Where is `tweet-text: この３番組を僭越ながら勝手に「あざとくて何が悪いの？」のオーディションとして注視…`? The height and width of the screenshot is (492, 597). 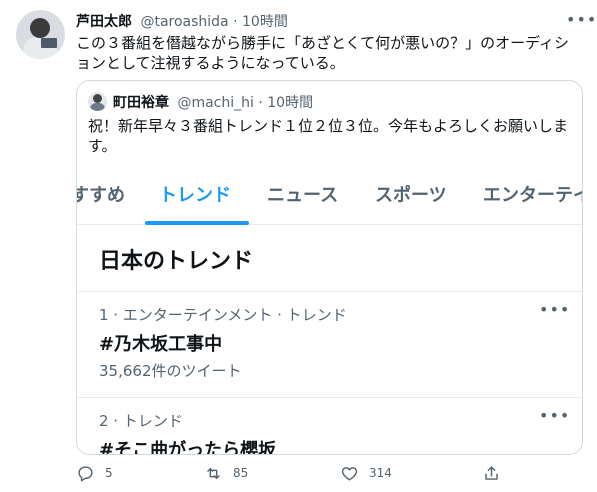 tweet-text: この３番組を僭越ながら勝手に「あざとくて何が悪いの？」のオーディションとして注視… is located at coordinates (323, 53).